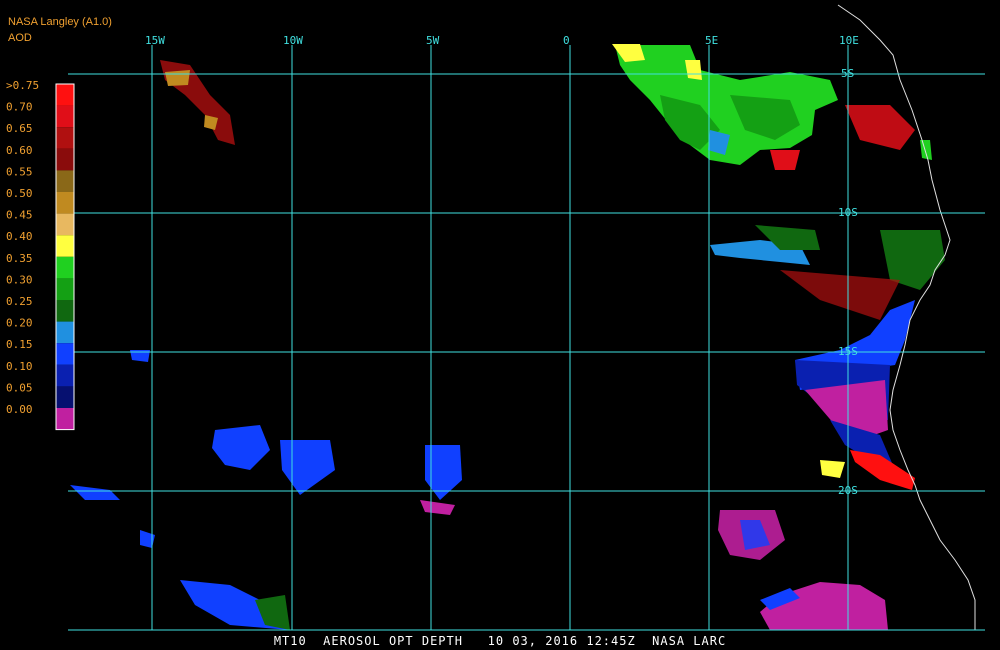  What do you see at coordinates (19, 171) in the screenshot?
I see `legend-label: 0.55` at bounding box center [19, 171].